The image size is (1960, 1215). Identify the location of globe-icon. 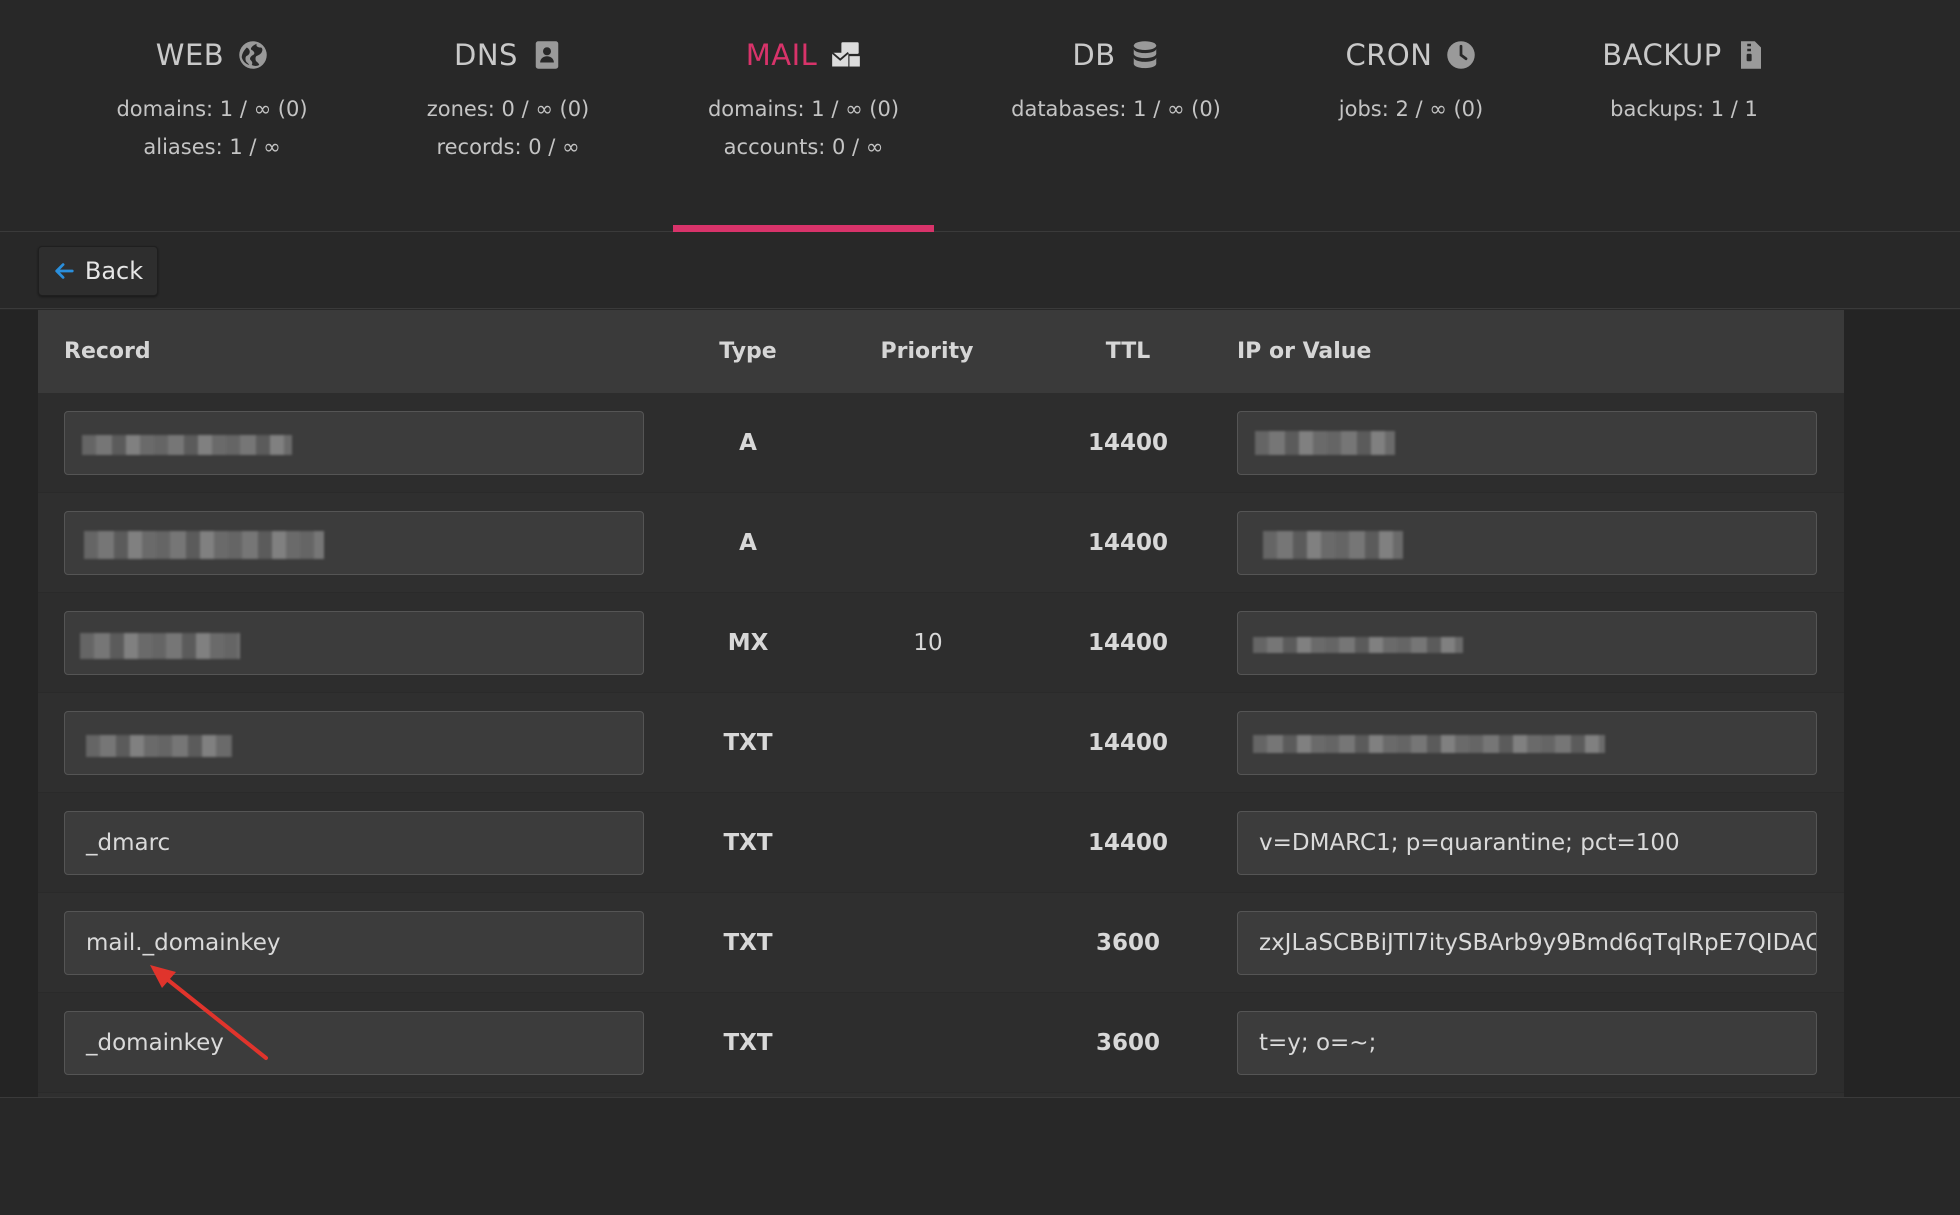
(253, 55).